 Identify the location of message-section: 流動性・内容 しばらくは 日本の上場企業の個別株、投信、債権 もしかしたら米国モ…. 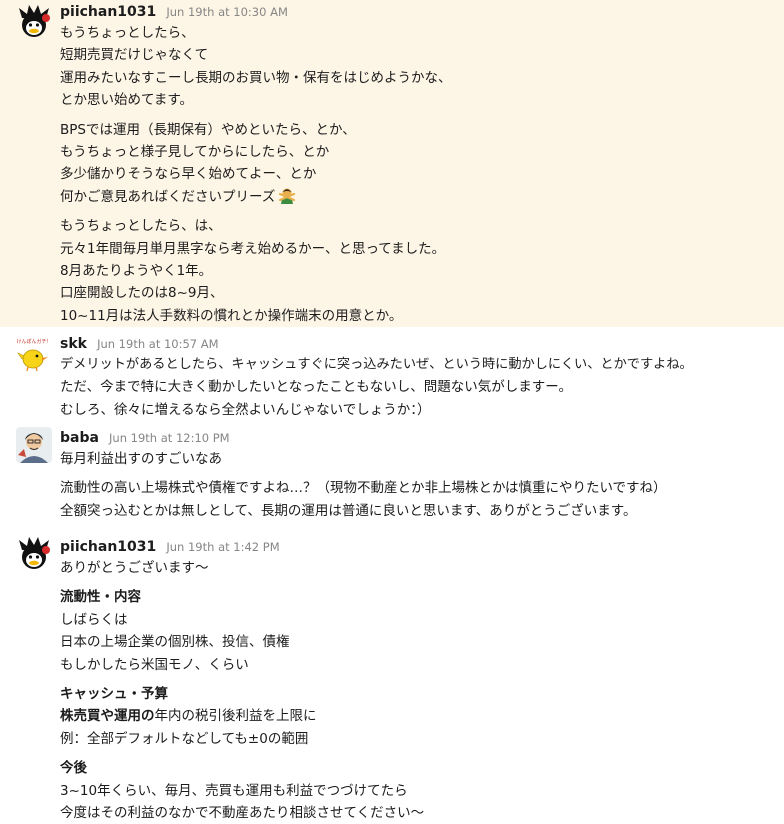
(420, 631).